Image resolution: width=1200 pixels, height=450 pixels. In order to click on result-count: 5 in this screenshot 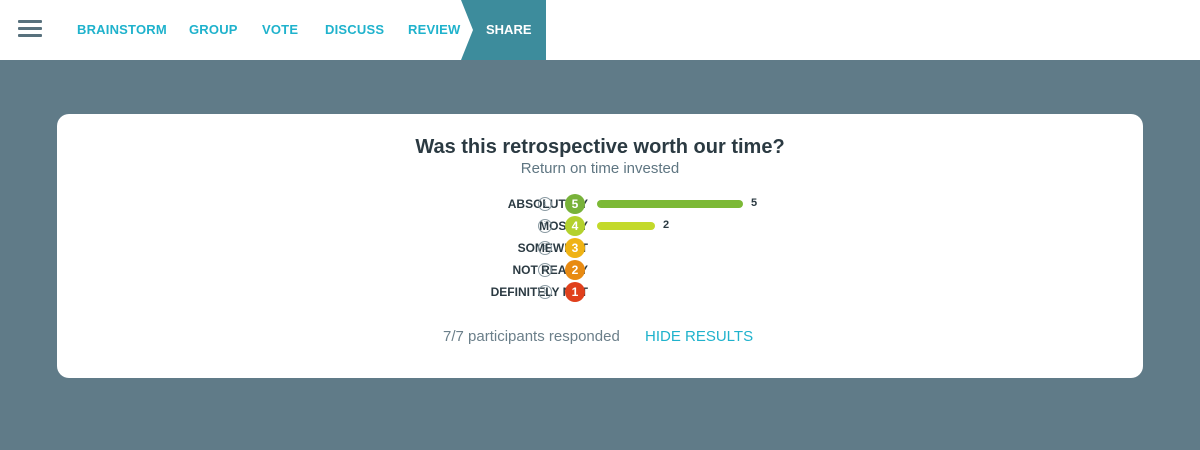, I will do `click(754, 203)`.